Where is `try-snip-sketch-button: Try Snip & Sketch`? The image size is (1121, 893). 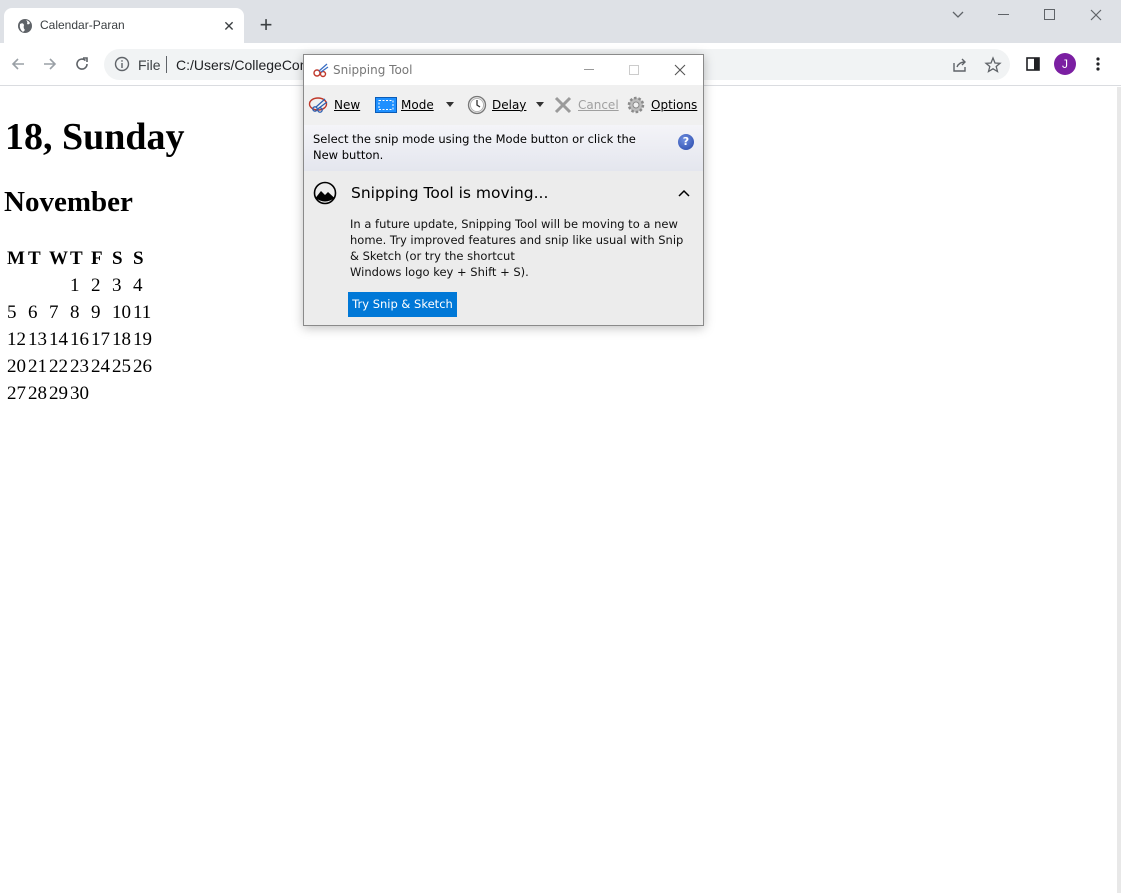 try-snip-sketch-button: Try Snip & Sketch is located at coordinates (402, 304).